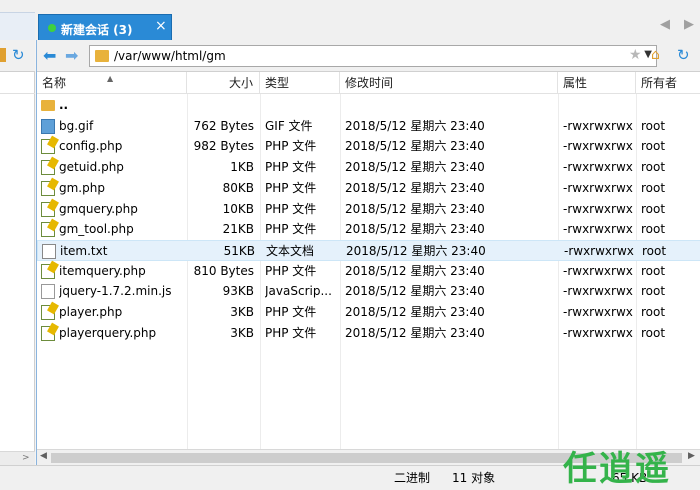  What do you see at coordinates (98, 209) in the screenshot?
I see `file-name: gmquery.php` at bounding box center [98, 209].